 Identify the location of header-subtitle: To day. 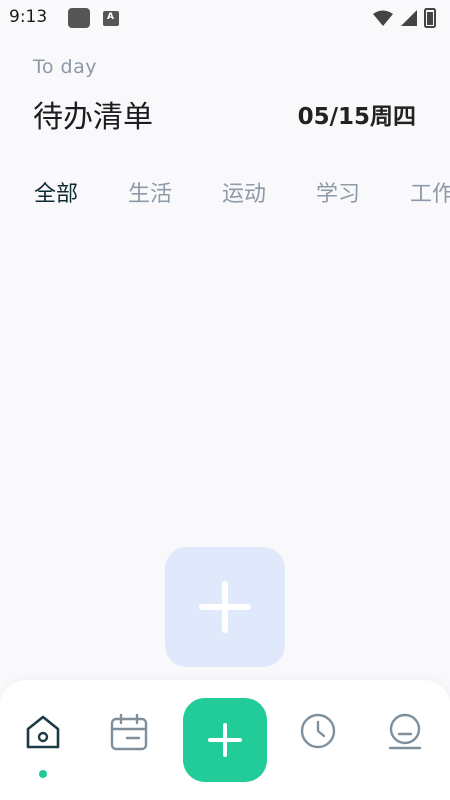
(65, 67).